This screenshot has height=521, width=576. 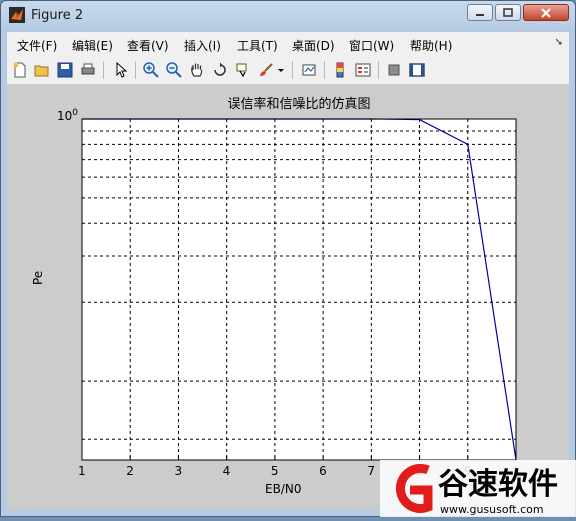 What do you see at coordinates (82, 471) in the screenshot?
I see `x-tick-label: 1` at bounding box center [82, 471].